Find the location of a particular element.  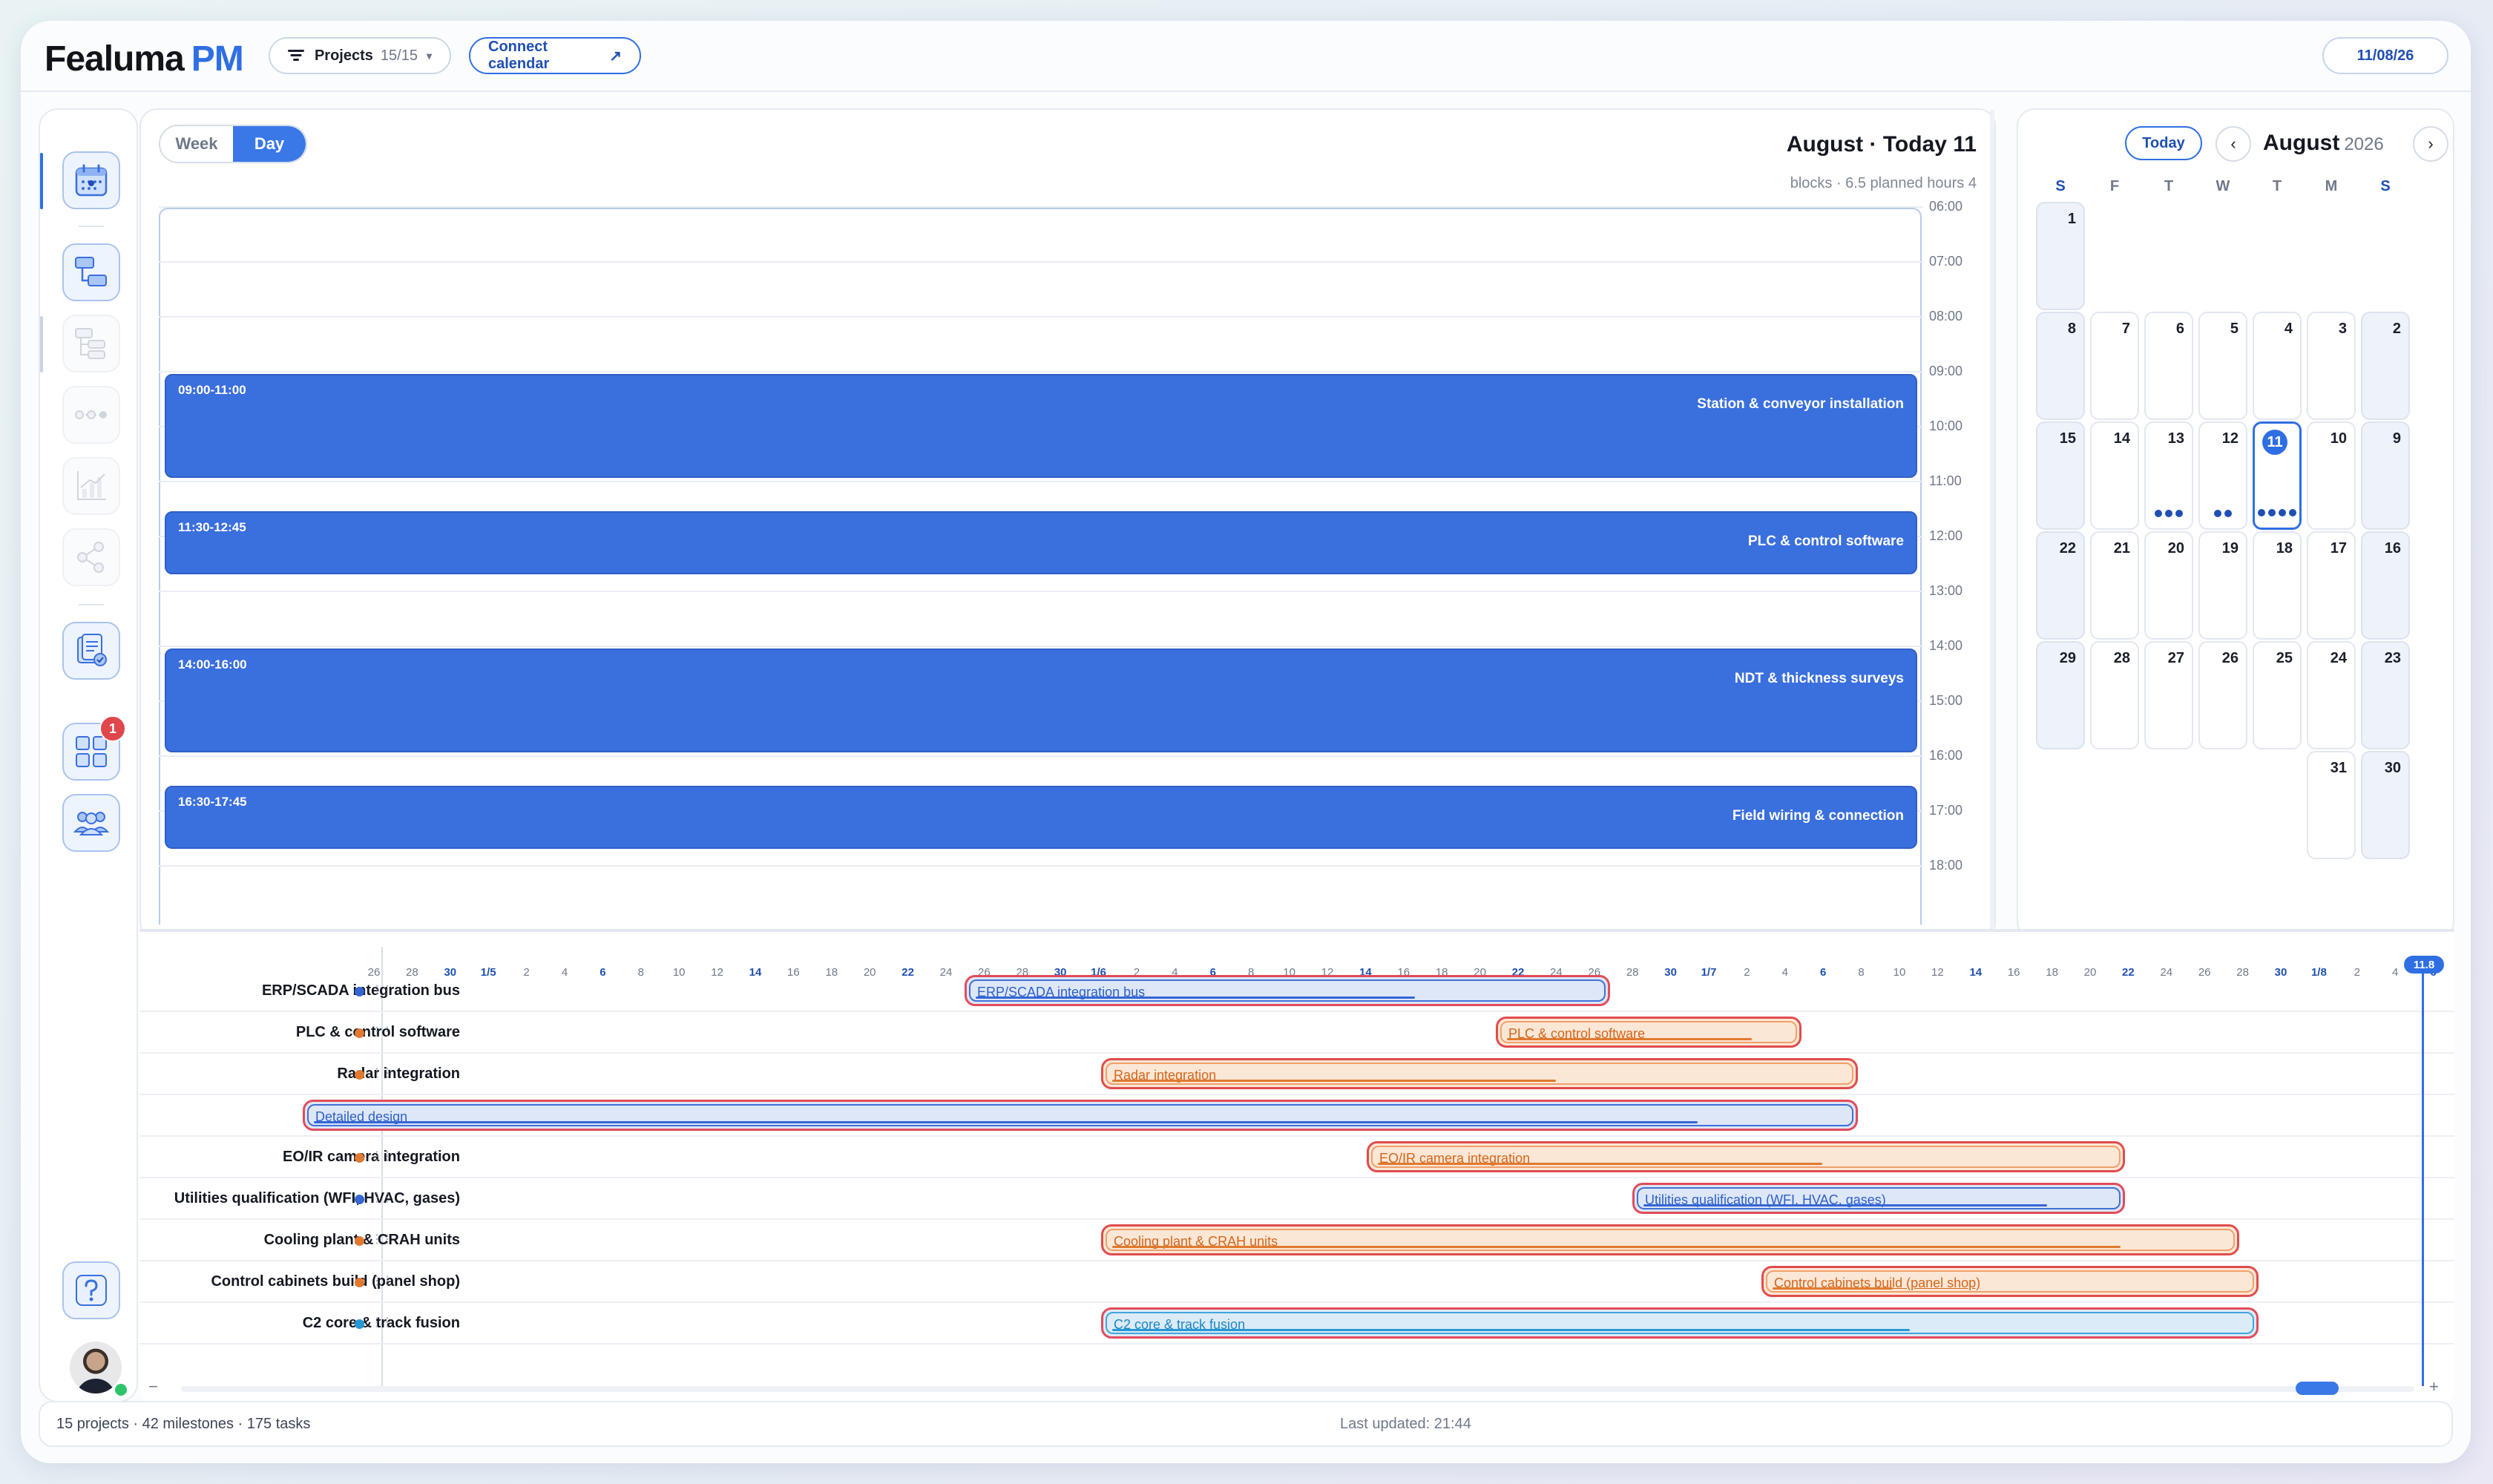

hour-label: 13:00 is located at coordinates (1946, 590).